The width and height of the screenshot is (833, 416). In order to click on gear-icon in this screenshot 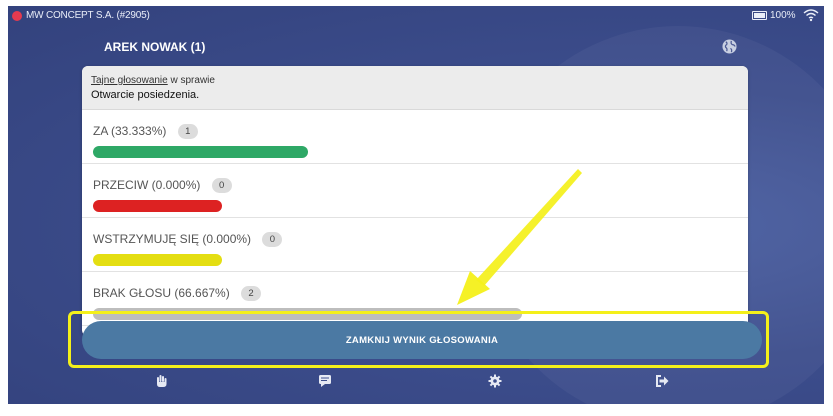, I will do `click(495, 381)`.